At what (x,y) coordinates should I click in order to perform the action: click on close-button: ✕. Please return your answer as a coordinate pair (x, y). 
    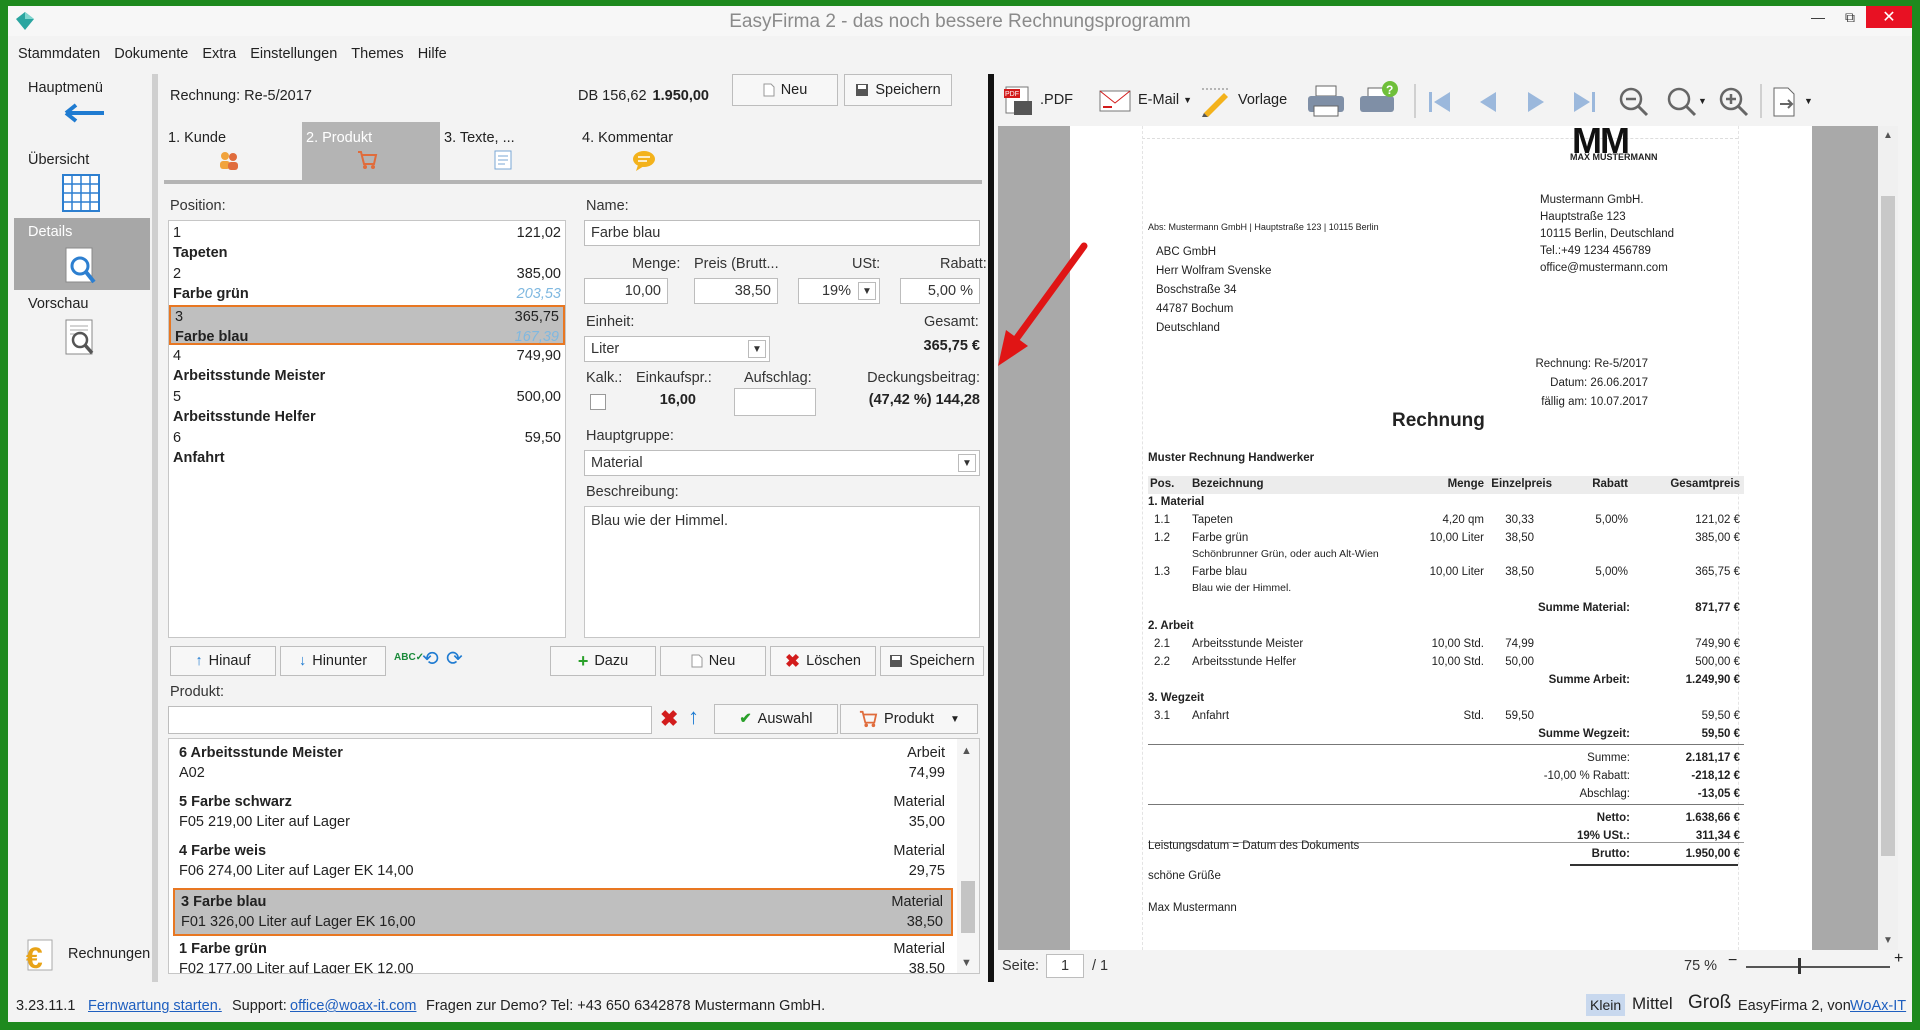
    Looking at the image, I should click on (1889, 17).